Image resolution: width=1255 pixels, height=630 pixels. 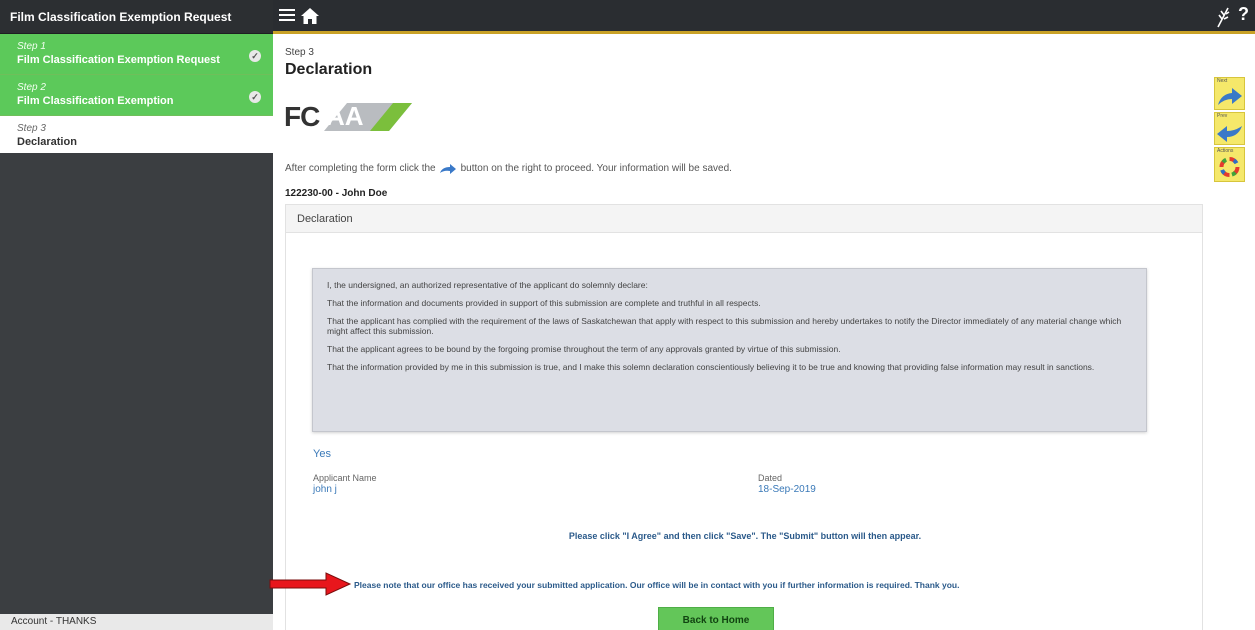 I want to click on step-name: Declaration, so click(x=47, y=142).